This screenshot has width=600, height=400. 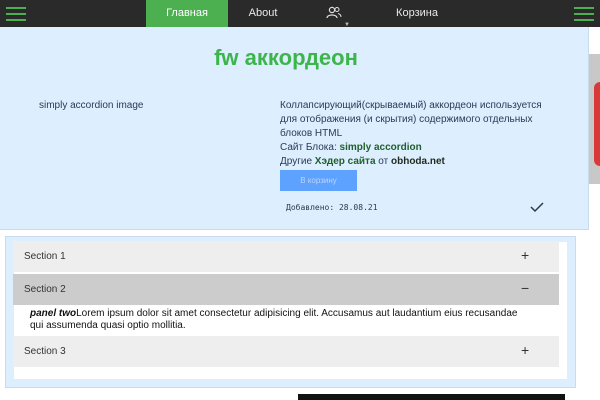 What do you see at coordinates (318, 180) in the screenshot?
I see `add-to-cart-button: В корзину` at bounding box center [318, 180].